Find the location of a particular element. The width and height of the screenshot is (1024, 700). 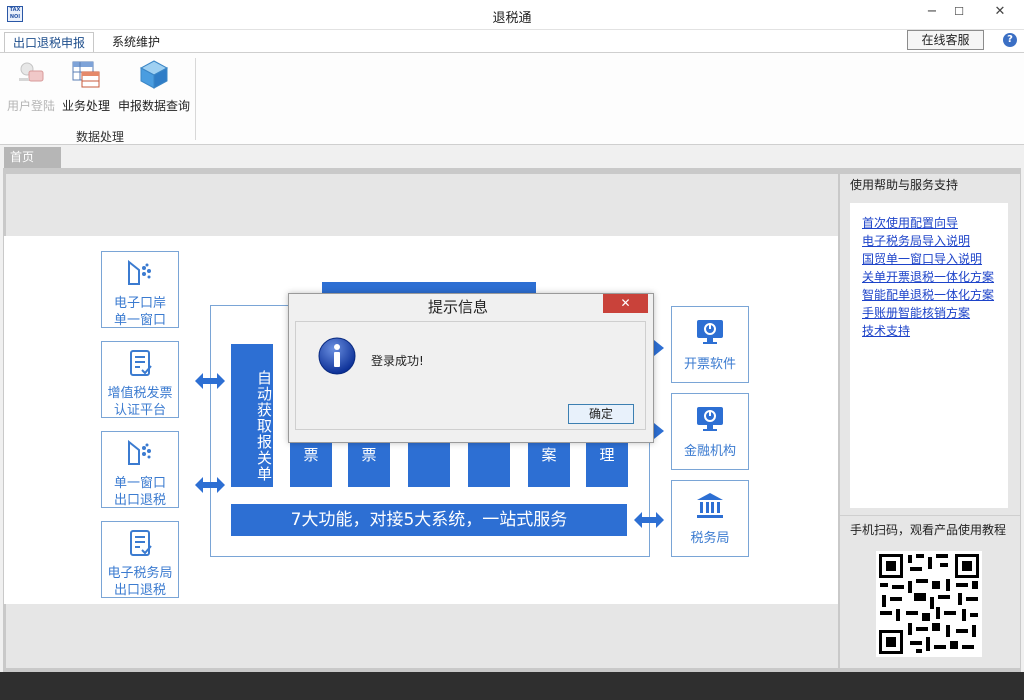

auto-fetch-customs-column: 自动获取报关单 is located at coordinates (252, 415).